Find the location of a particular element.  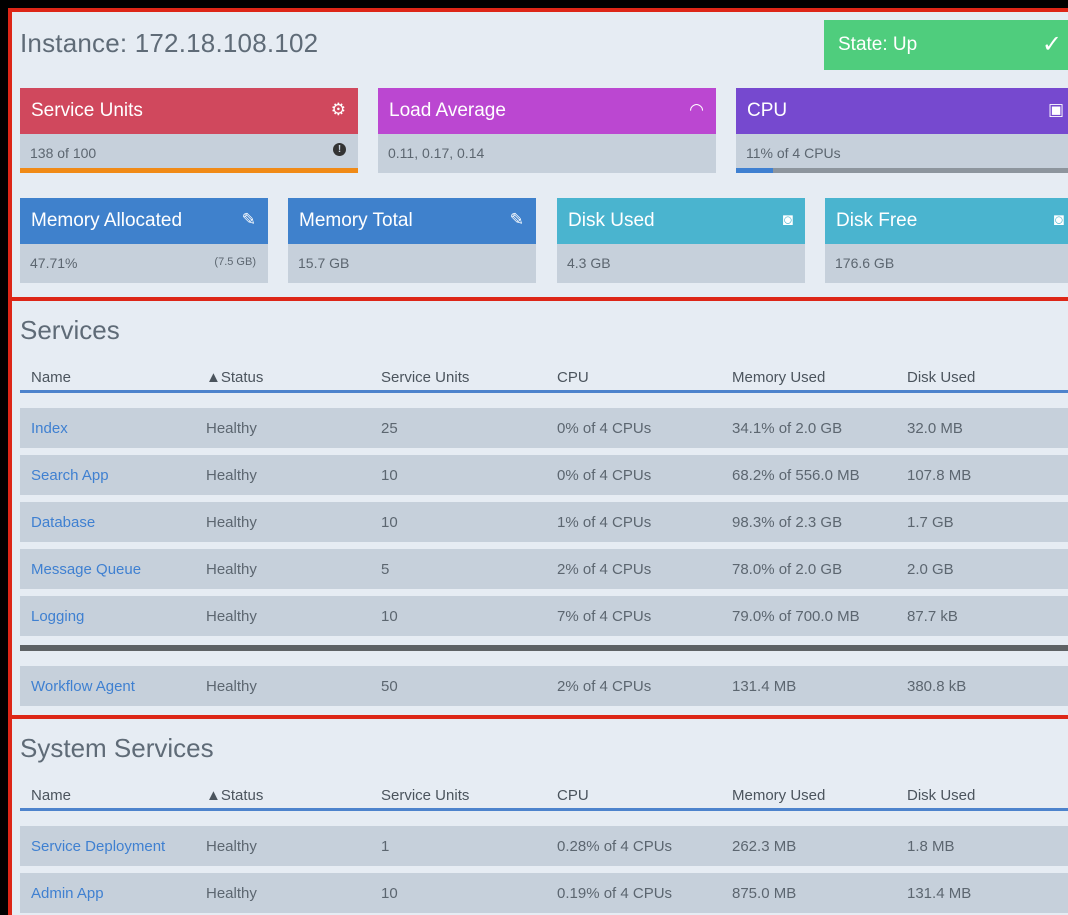

card-value: 4.3 GB is located at coordinates (589, 263).